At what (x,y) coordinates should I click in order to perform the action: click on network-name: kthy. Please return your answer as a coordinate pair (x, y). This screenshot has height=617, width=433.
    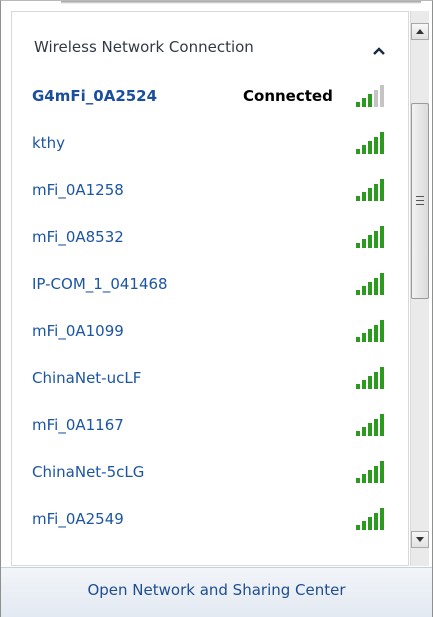
    Looking at the image, I should click on (48, 143).